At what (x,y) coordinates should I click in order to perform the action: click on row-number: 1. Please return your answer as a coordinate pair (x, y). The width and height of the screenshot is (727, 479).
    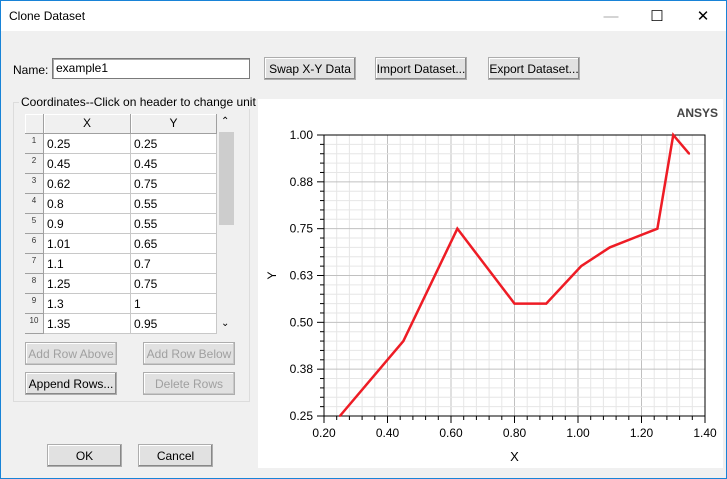
    Looking at the image, I should click on (34, 144).